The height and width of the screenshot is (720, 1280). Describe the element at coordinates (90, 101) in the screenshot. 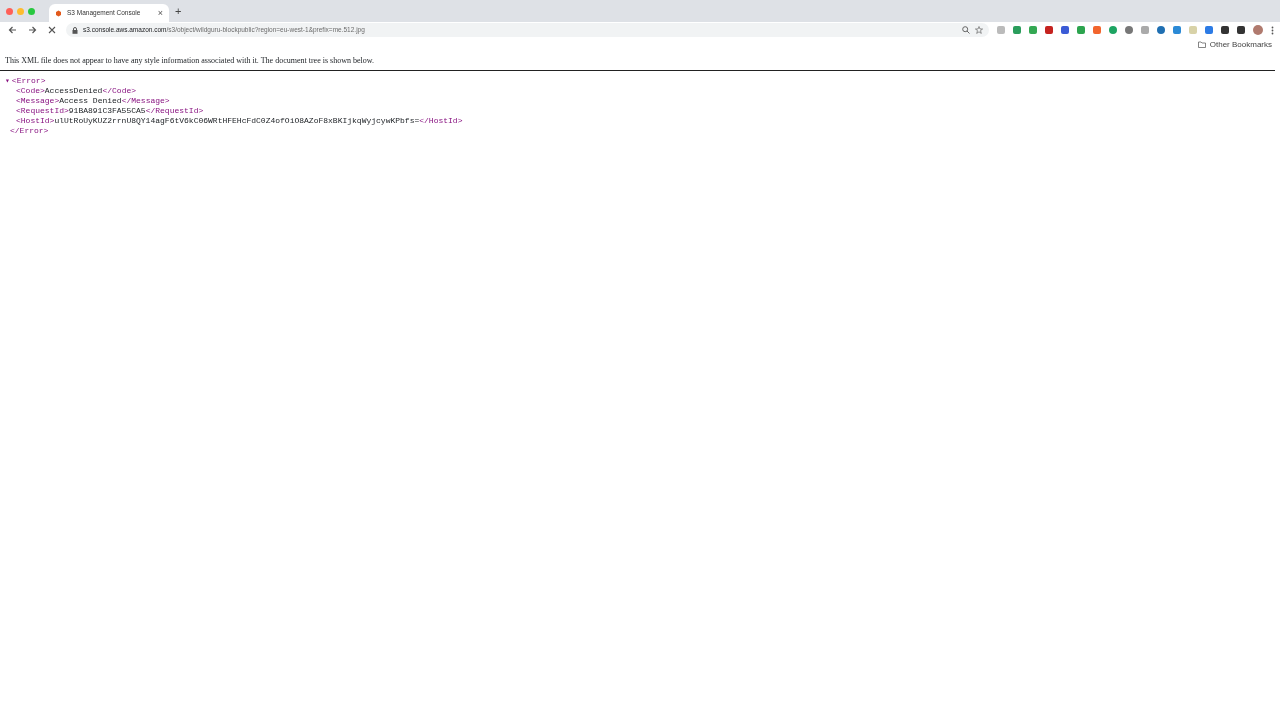

I see `xml-value: Access Denied` at that location.